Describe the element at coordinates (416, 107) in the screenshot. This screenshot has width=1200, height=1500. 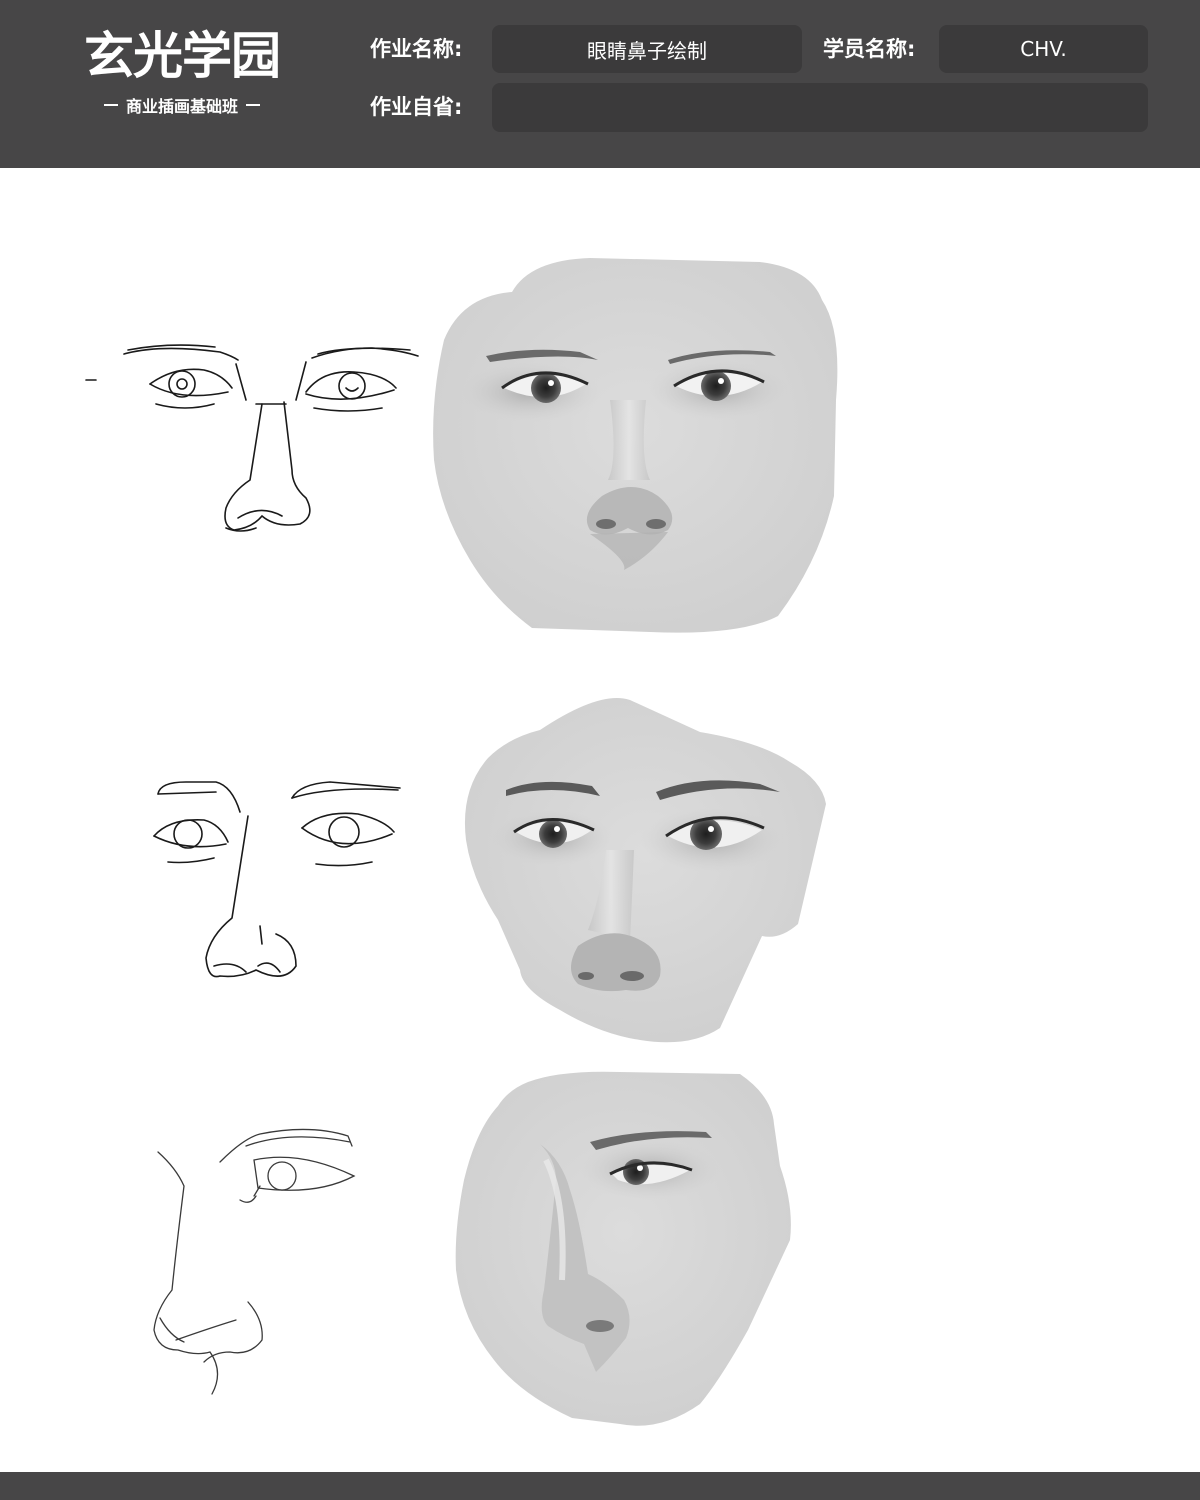
I see `self-review-label: 作业自省:` at that location.